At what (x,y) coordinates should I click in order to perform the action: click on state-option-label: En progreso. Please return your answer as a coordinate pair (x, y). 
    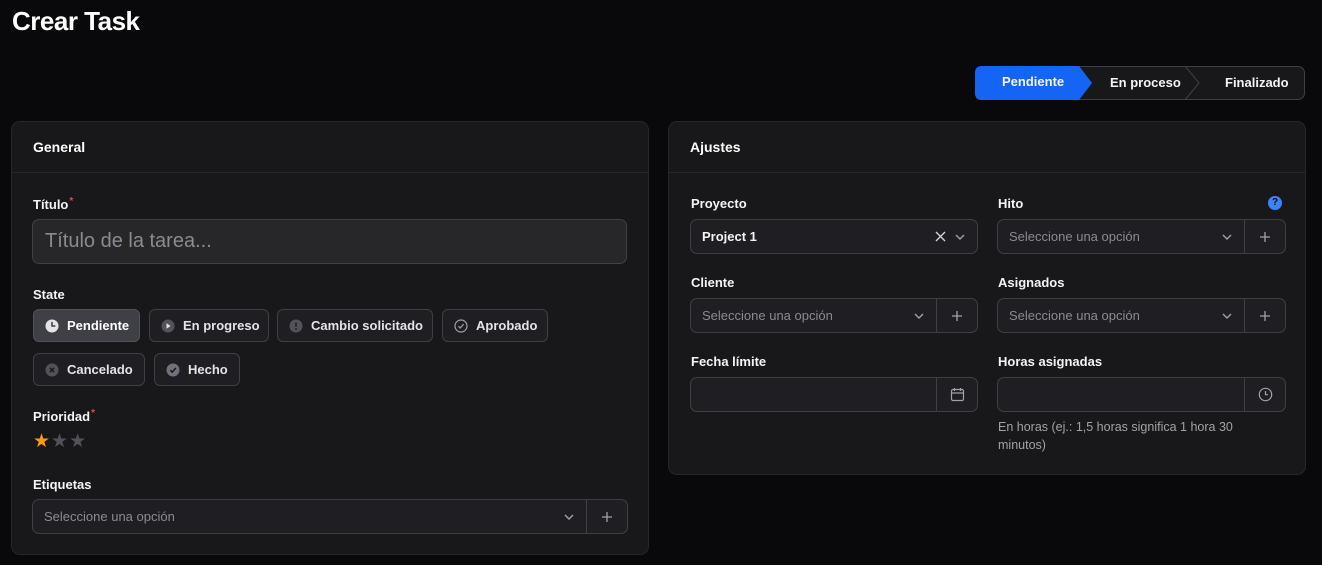
    Looking at the image, I should click on (221, 325).